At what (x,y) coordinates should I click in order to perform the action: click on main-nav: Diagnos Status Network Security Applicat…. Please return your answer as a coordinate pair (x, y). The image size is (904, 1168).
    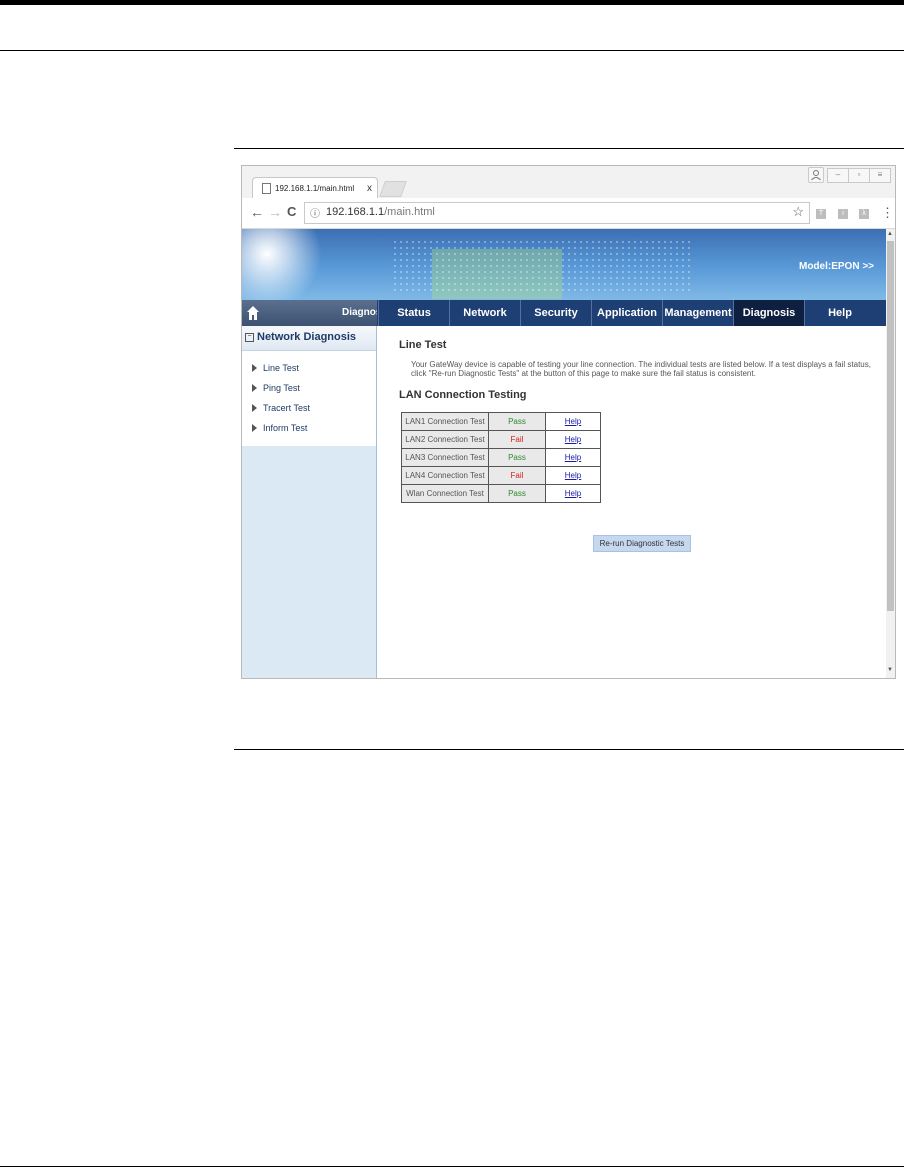
    Looking at the image, I should click on (564, 313).